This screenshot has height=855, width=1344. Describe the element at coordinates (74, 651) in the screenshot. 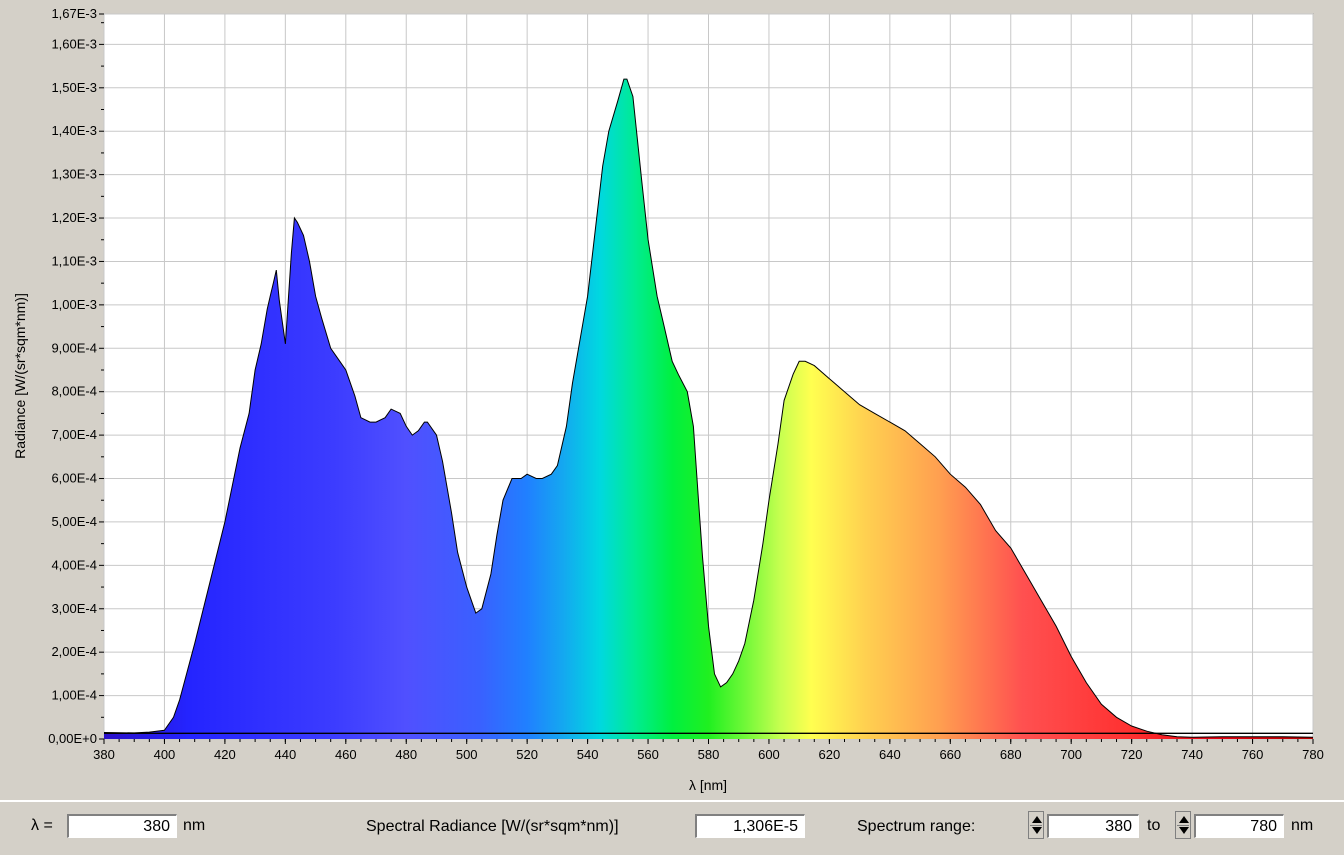

I see `y-tick-label: 2,00E-4` at that location.